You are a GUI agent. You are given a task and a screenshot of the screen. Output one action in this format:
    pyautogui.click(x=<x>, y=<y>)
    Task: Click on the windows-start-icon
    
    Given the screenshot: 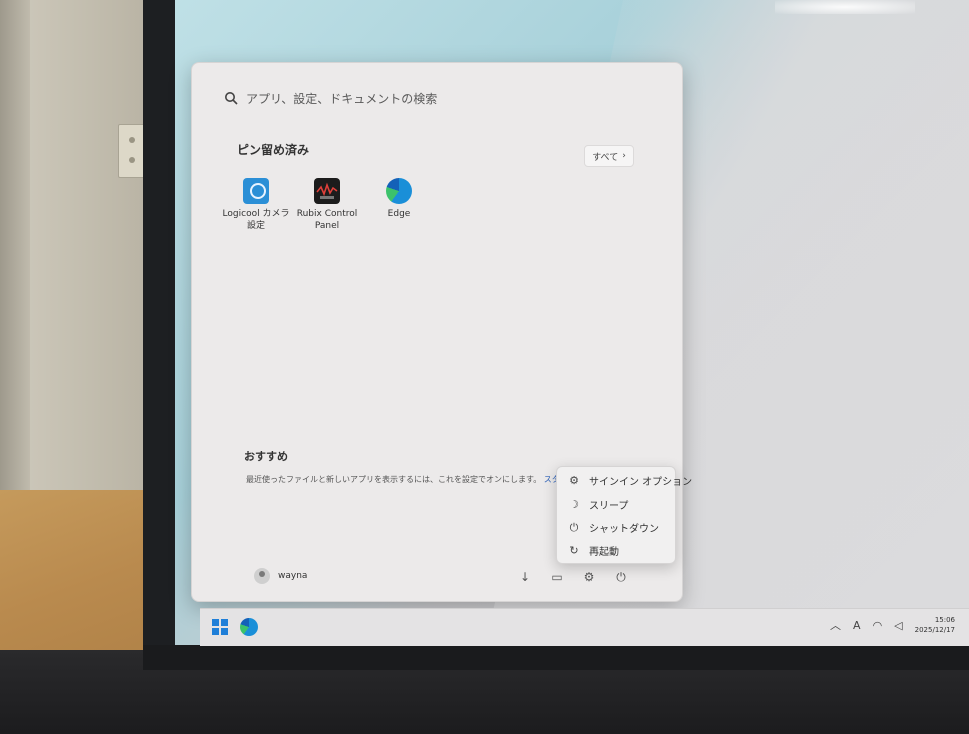 What is the action you would take?
    pyautogui.click(x=220, y=627)
    